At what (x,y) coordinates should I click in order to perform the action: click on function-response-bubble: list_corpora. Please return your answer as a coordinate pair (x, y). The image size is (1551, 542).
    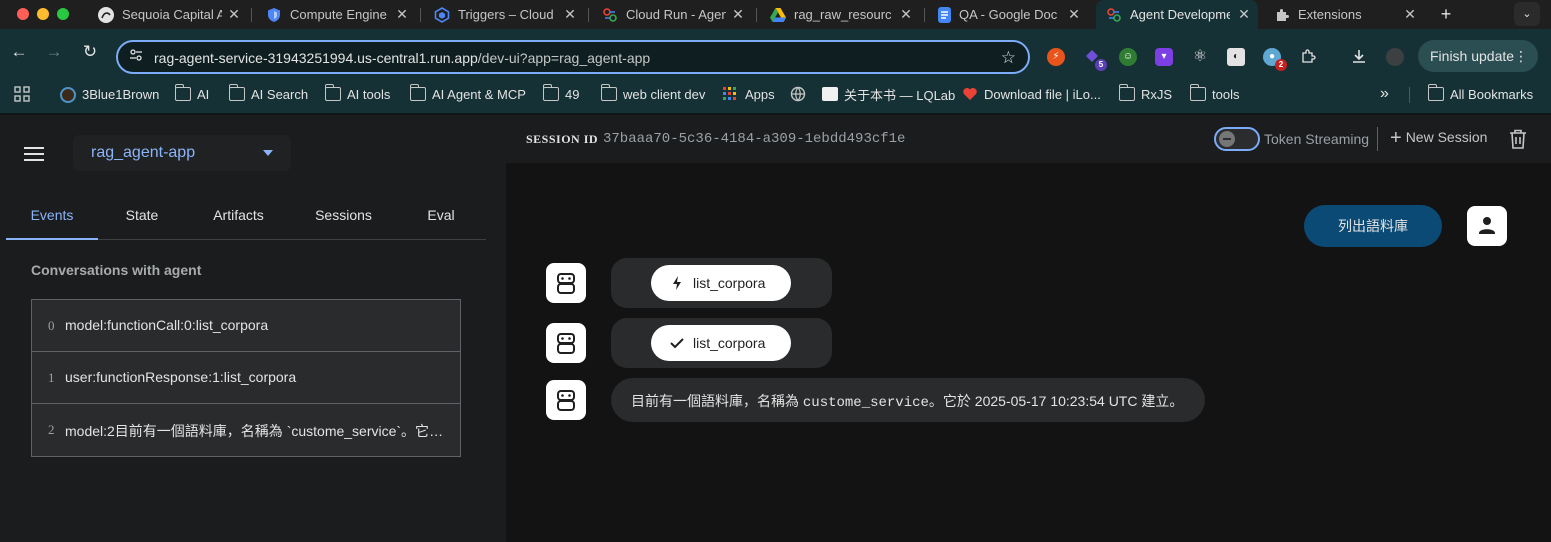
    Looking at the image, I should click on (721, 343).